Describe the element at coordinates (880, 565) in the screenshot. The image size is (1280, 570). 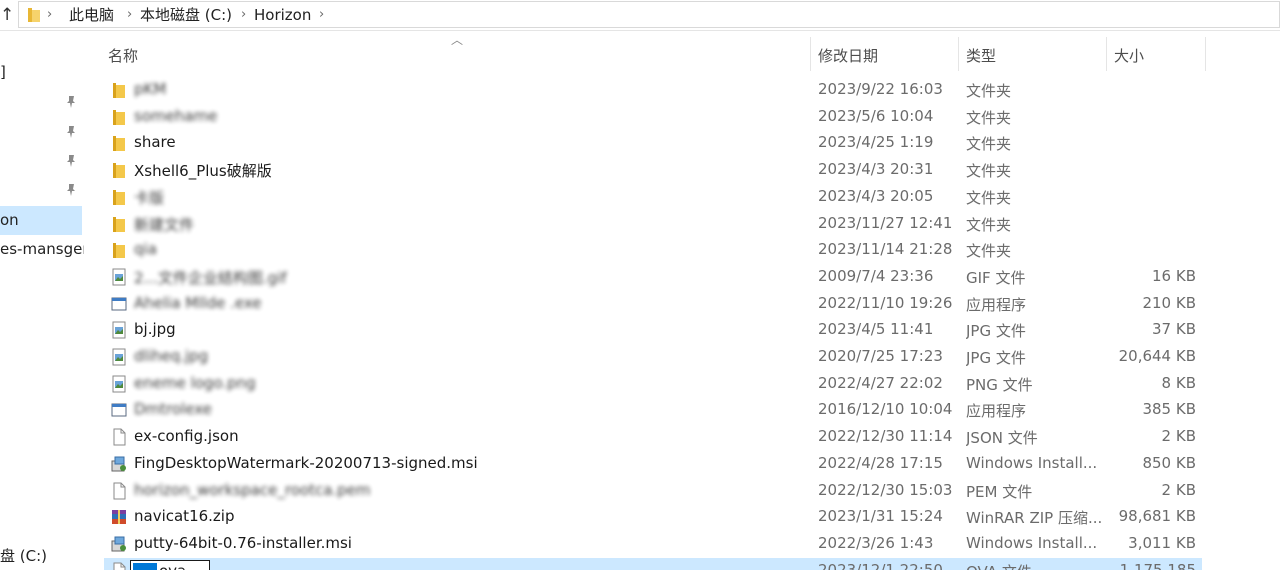
I see `file-date: 2023/12/1 22:50` at that location.